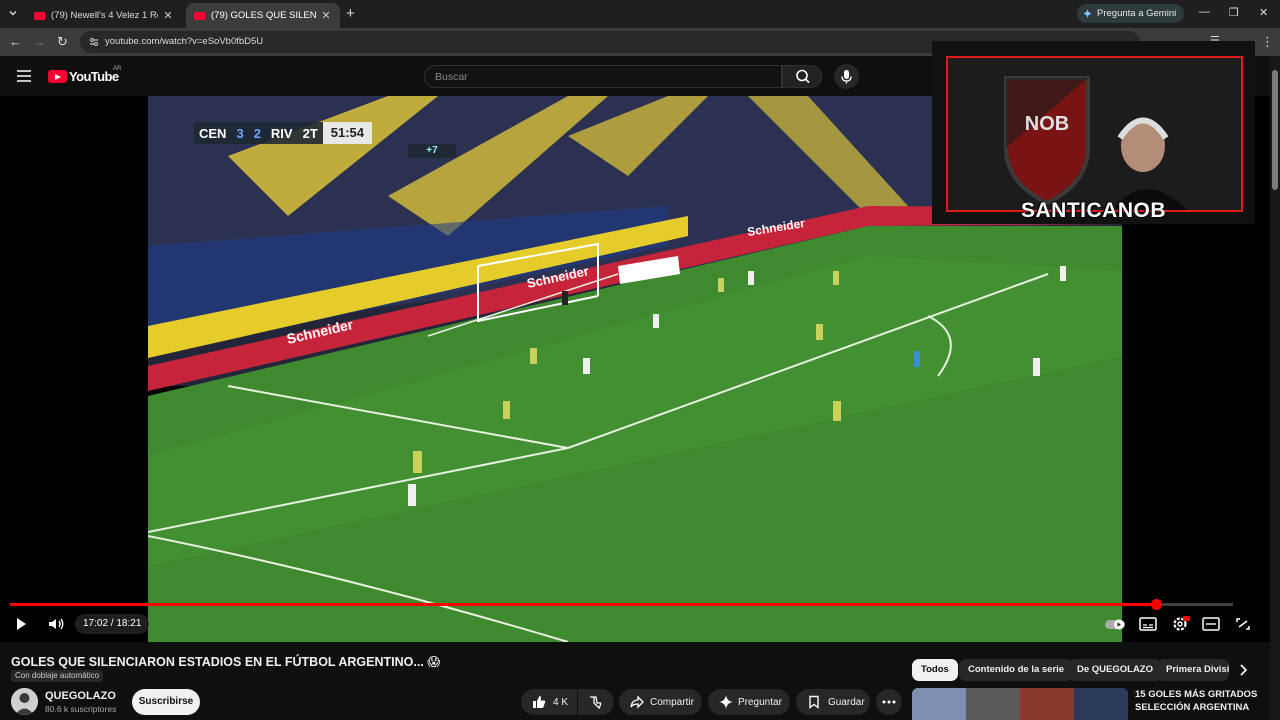 Image resolution: width=1280 pixels, height=720 pixels. Describe the element at coordinates (432, 151) in the screenshot. I see `added-time: +7` at that location.